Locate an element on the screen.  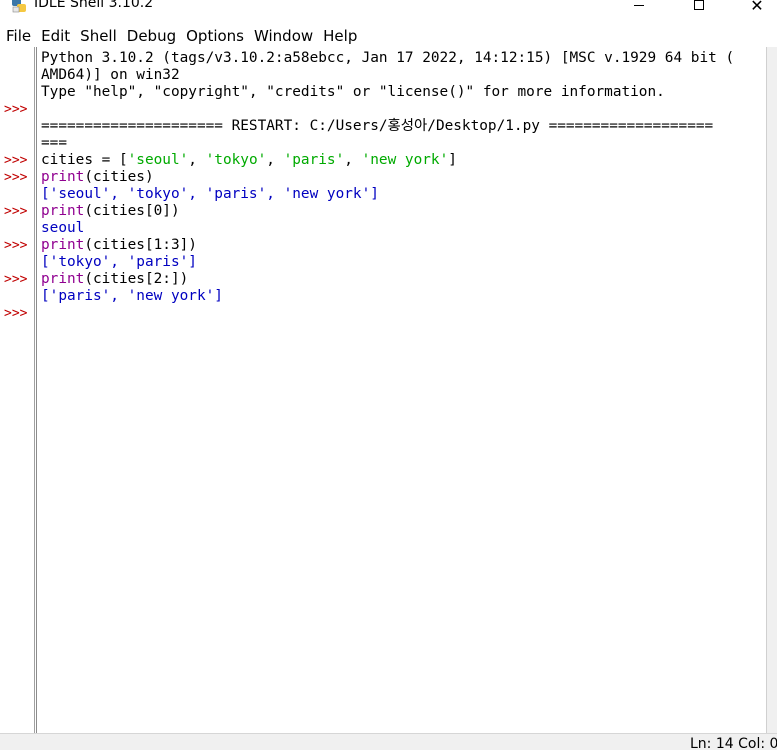
close-icon: ✕ is located at coordinates (757, 7).